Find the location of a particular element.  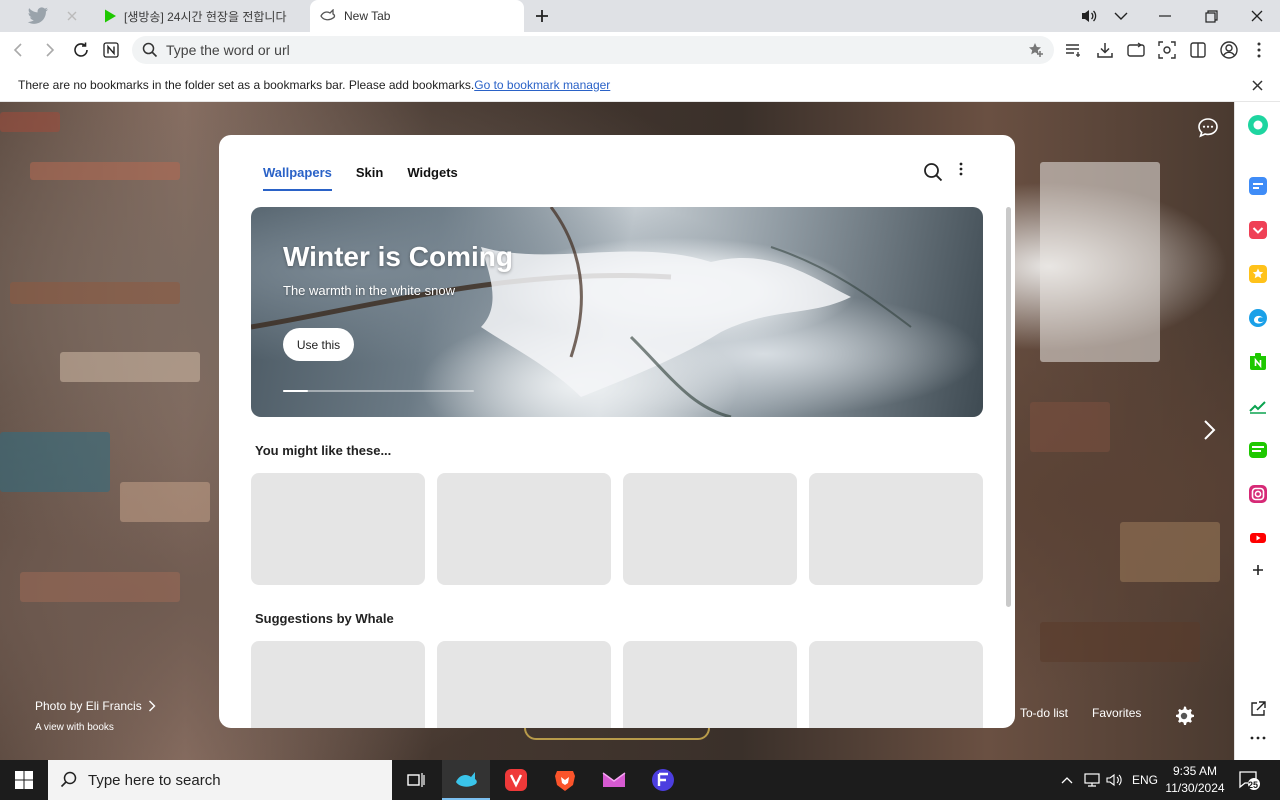

sidebar-item-stocks is located at coordinates (1258, 406).